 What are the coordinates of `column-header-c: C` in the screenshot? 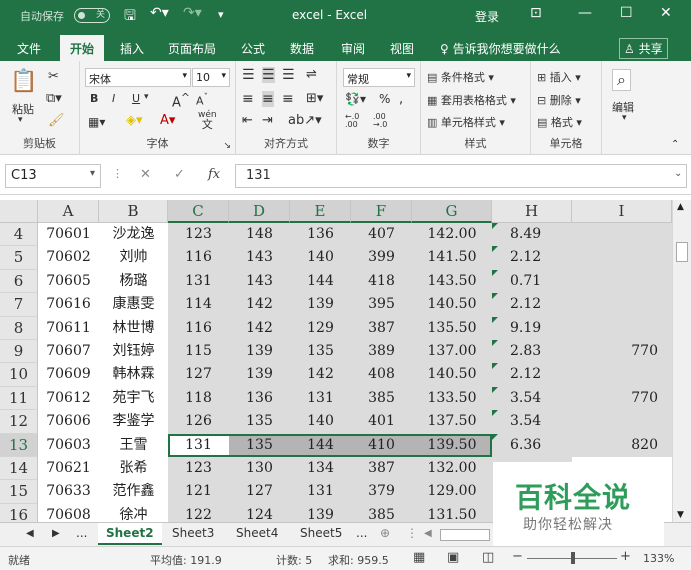 It's located at (198, 211).